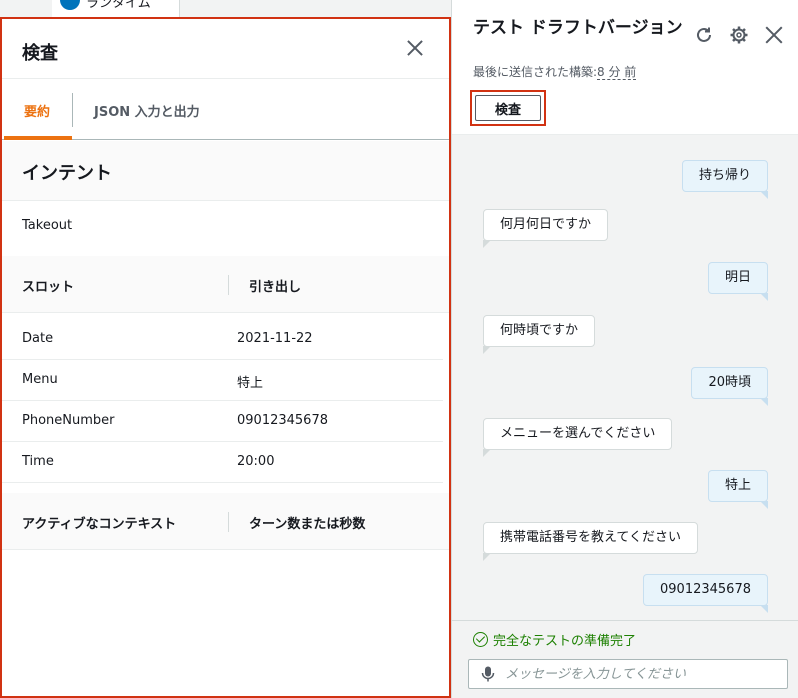 The image size is (798, 698). I want to click on test-status: 完全なテストの準備完了, so click(554, 639).